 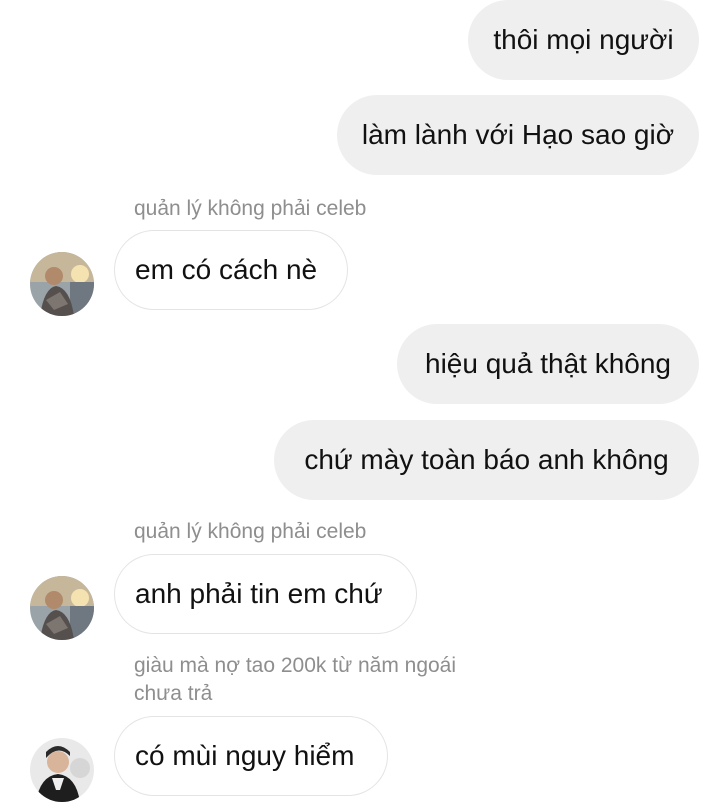 What do you see at coordinates (173, 693) in the screenshot?
I see `sender-name-line: chưa trả` at bounding box center [173, 693].